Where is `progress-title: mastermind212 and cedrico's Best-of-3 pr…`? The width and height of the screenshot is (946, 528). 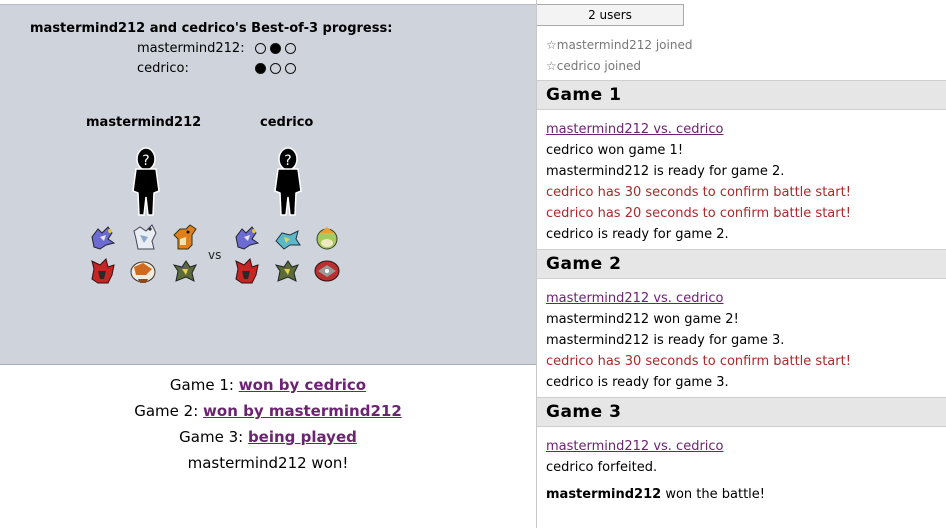
progress-title: mastermind212 and cedrico's Best-of-3 pr… is located at coordinates (211, 28).